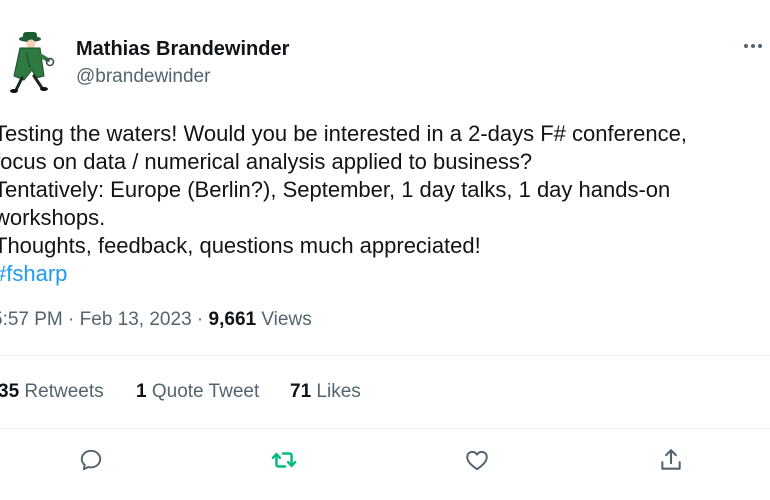 The width and height of the screenshot is (770, 500). What do you see at coordinates (232, 319) in the screenshot?
I see `views-count: 9,661` at bounding box center [232, 319].